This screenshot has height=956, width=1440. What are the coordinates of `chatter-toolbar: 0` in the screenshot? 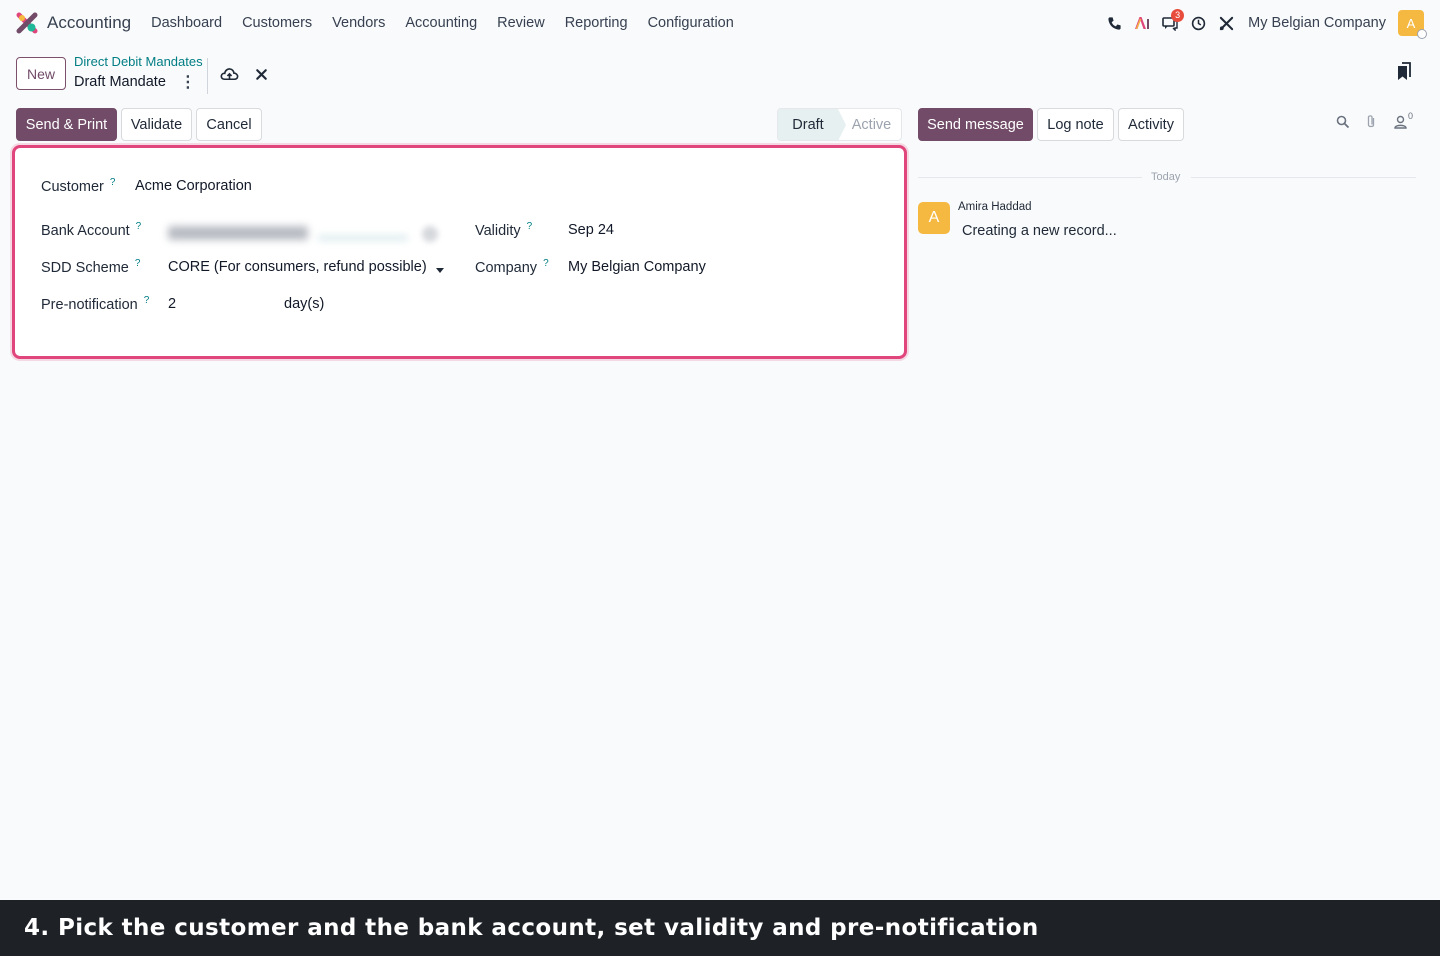 It's located at (1374, 120).